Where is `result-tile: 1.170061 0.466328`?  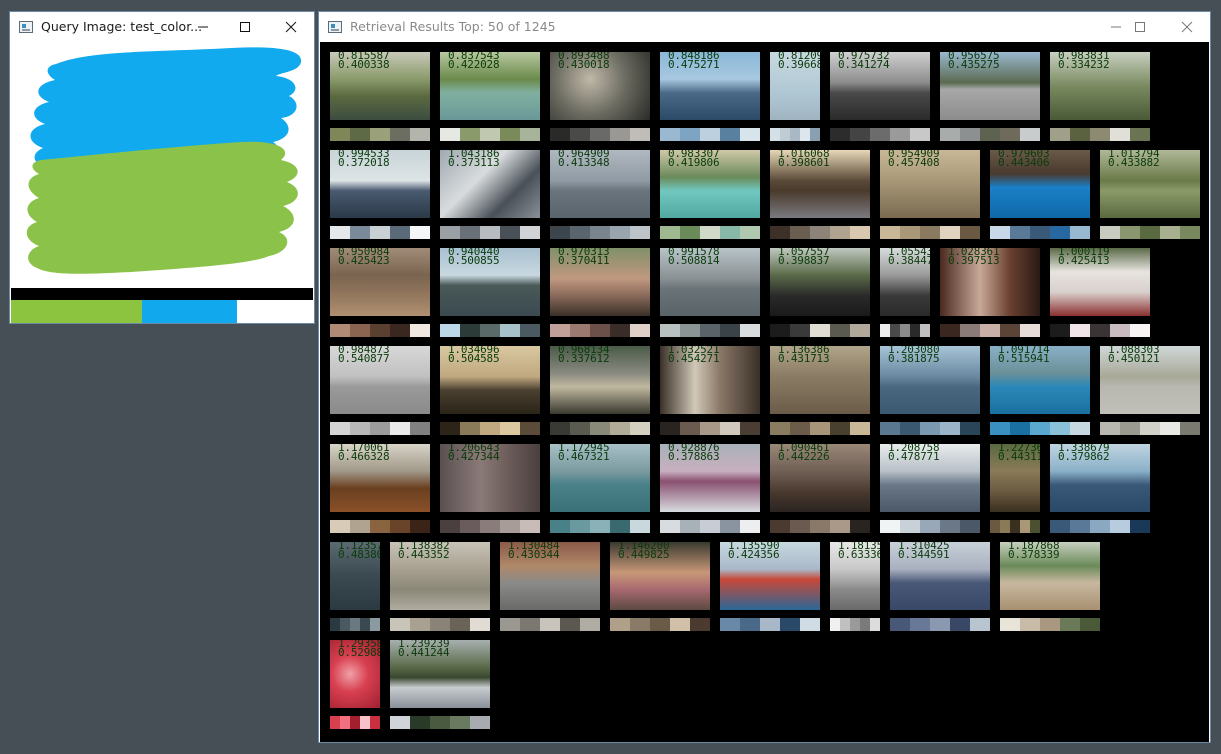
result-tile: 1.170061 0.466328 is located at coordinates (380, 489).